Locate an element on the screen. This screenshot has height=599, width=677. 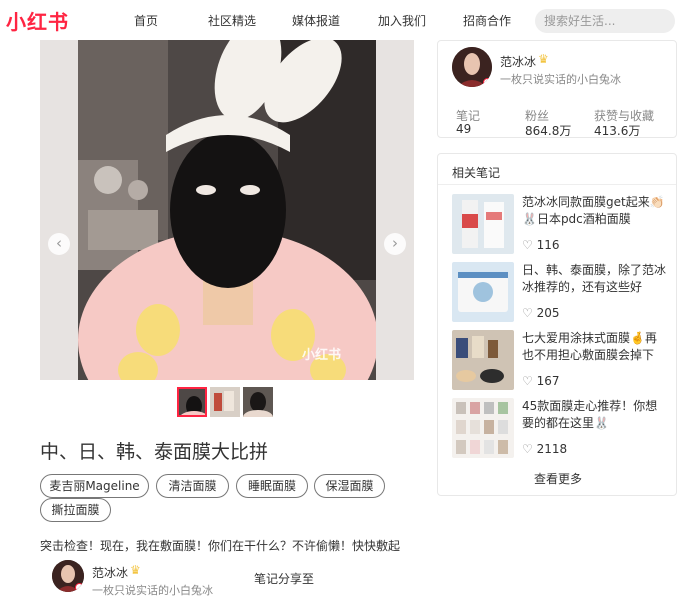
related-note-title: 七大爱用涂抹式面膜🤞再也不用担心敷面膜会掉下 is located at coordinates (589, 346).